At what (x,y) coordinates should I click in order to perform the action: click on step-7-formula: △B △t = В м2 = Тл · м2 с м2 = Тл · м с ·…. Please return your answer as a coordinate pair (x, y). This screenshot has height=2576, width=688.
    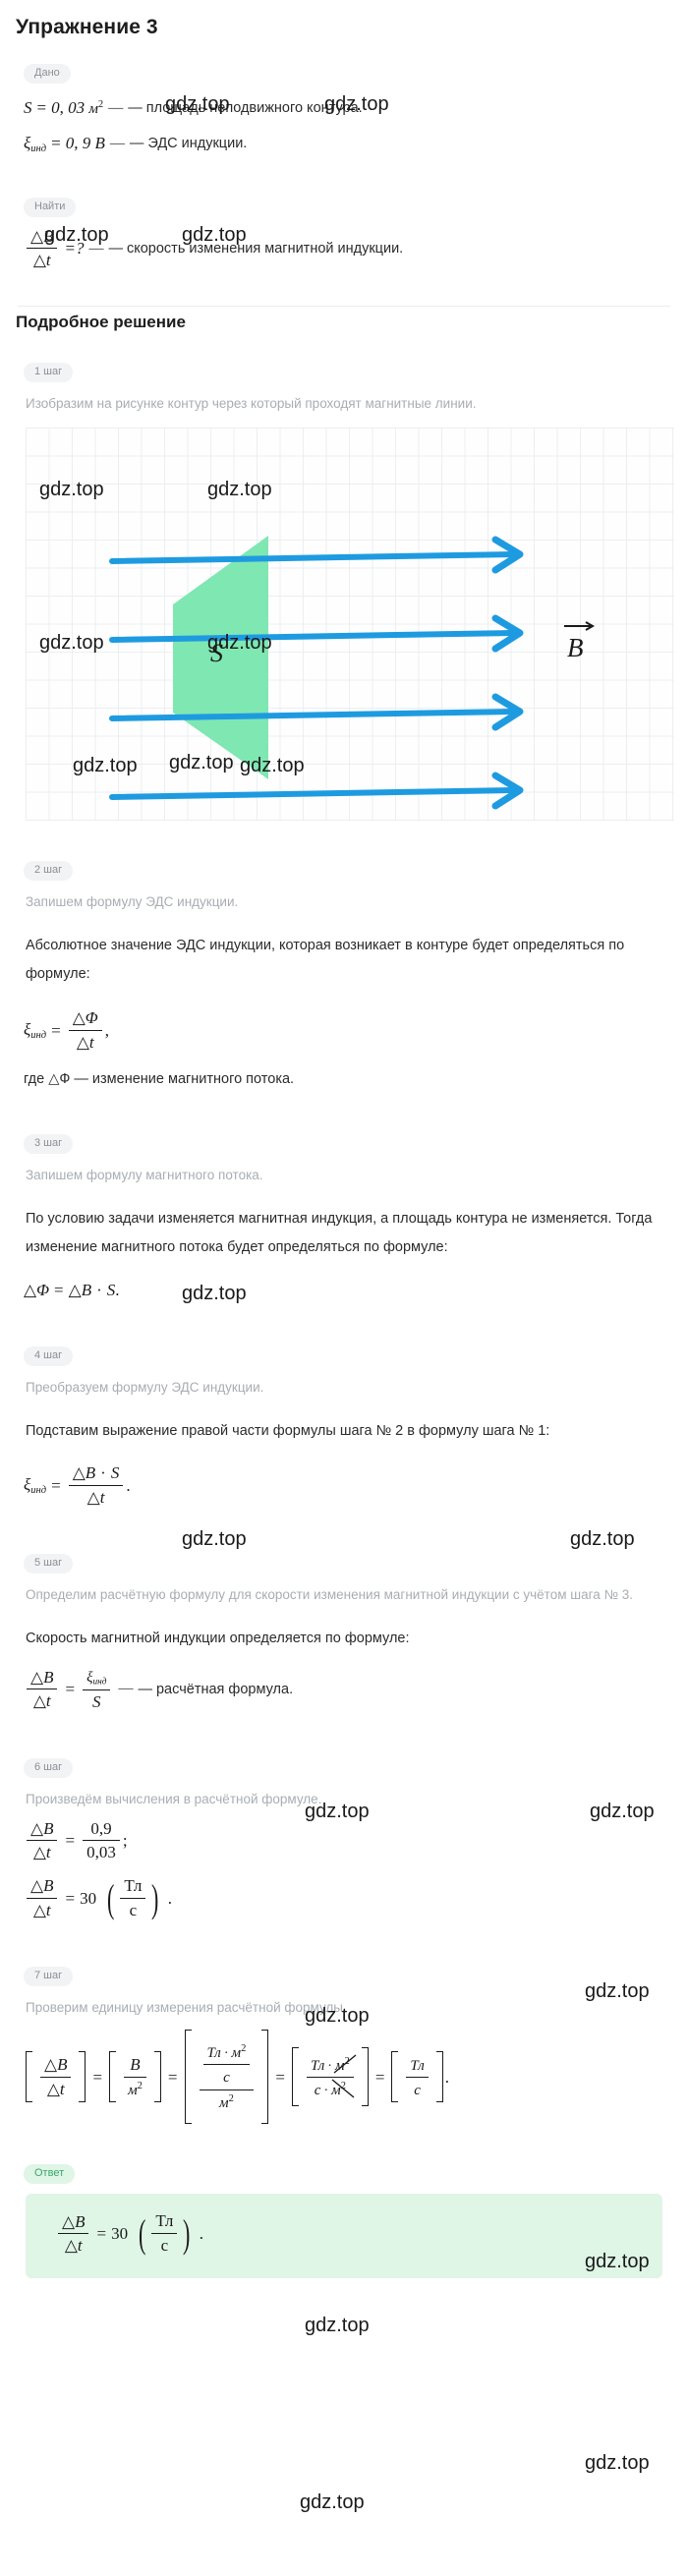
    Looking at the image, I should click on (347, 2077).